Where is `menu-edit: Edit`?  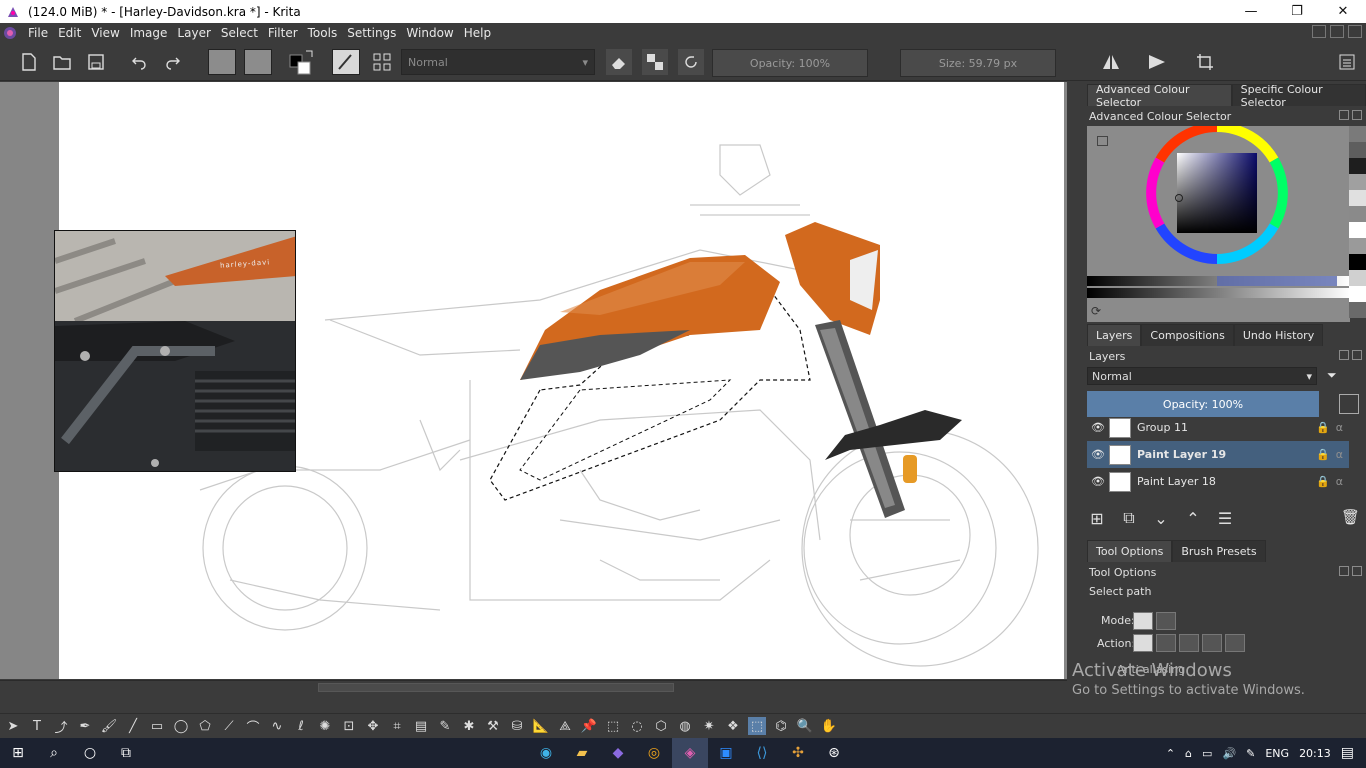 menu-edit: Edit is located at coordinates (69, 33).